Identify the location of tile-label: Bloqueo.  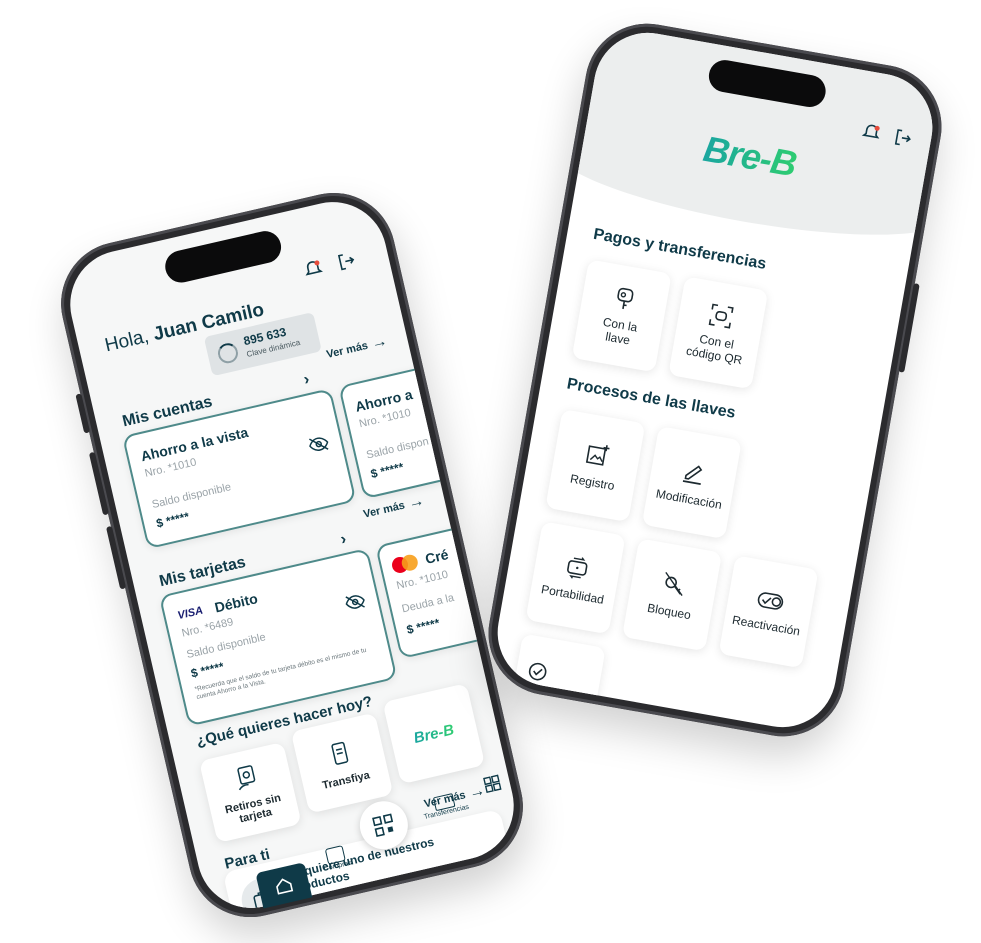
(669, 611).